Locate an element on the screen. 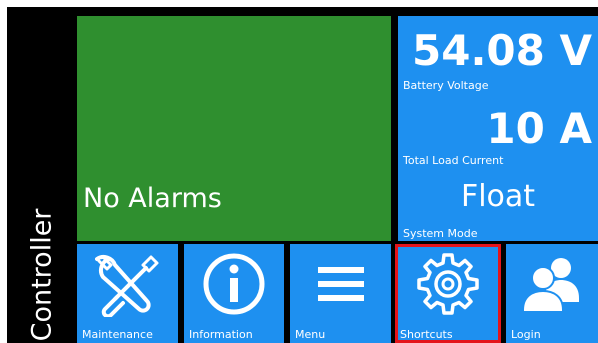 The width and height of the screenshot is (598, 343). login-label: Login is located at coordinates (526, 334).